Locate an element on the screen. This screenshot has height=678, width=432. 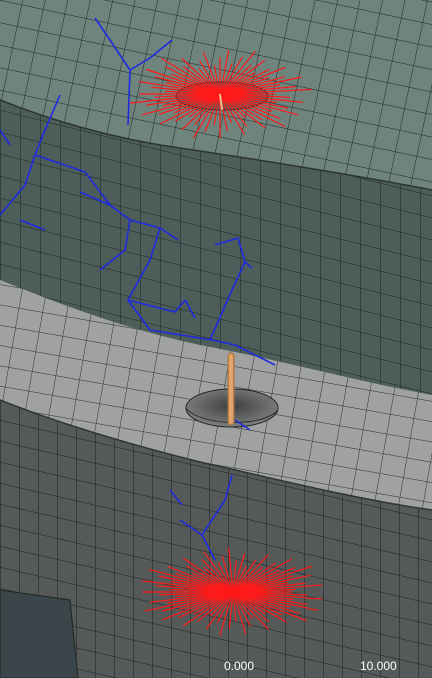
inner-cavity is located at coordinates (39, 633).